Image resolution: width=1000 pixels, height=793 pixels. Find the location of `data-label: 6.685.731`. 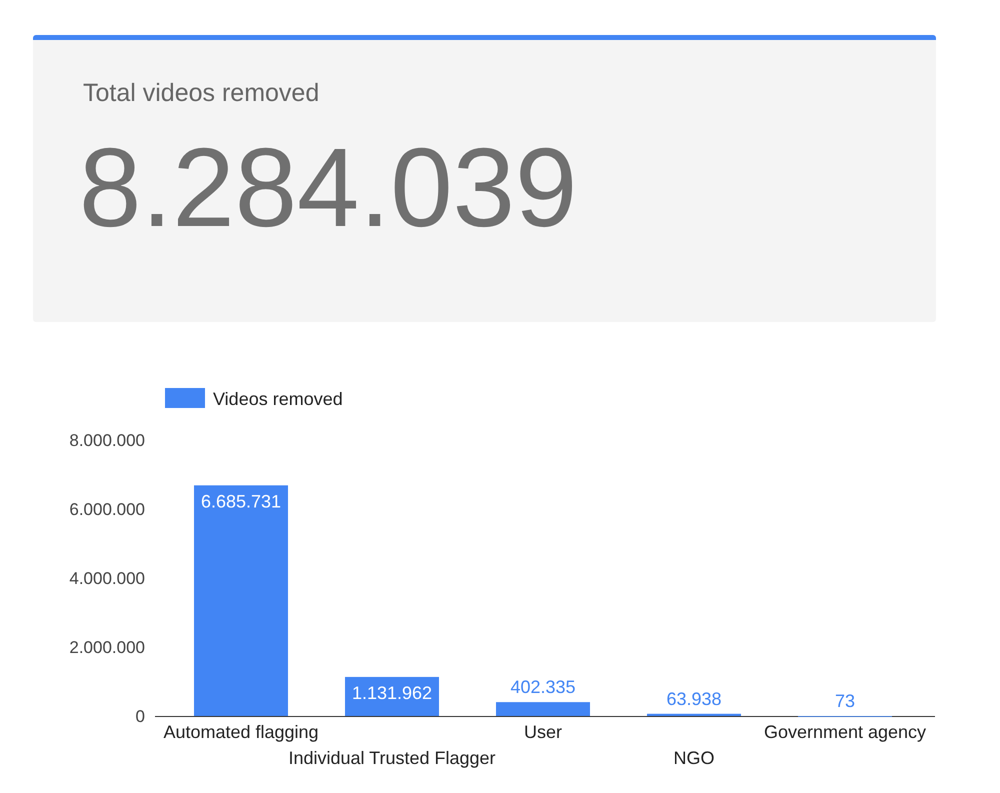

data-label: 6.685.731 is located at coordinates (241, 501).